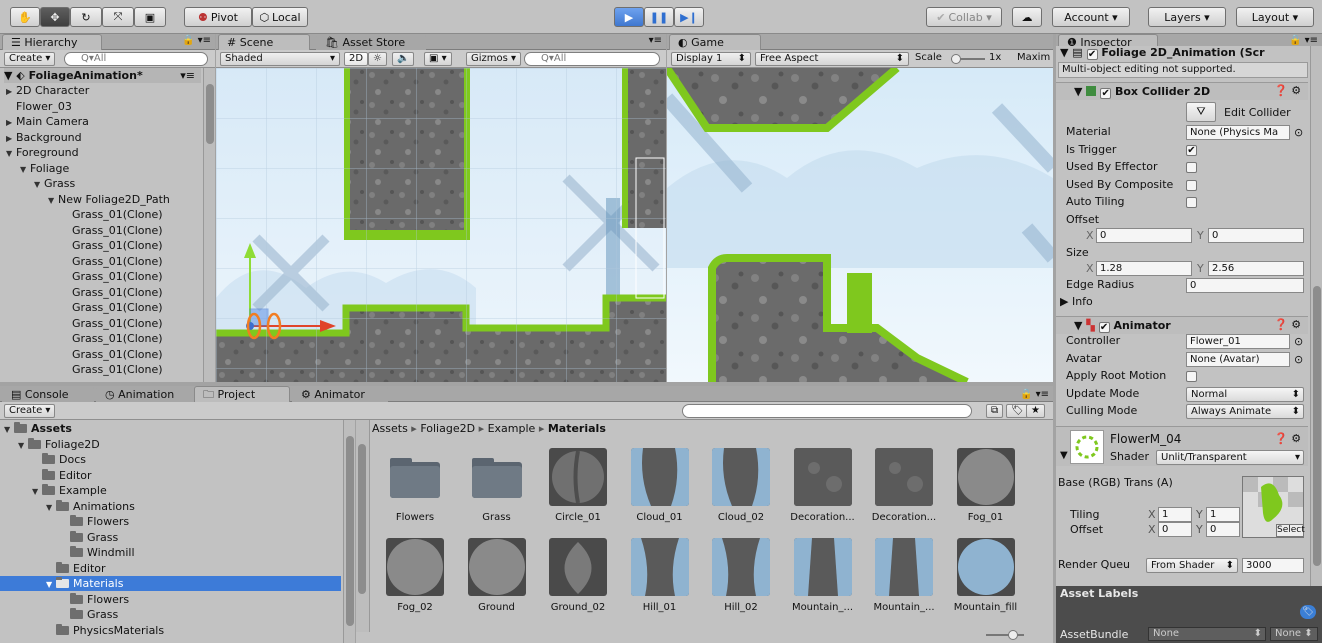 The height and width of the screenshot is (643, 1322). What do you see at coordinates (170, 506) in the screenshot?
I see `project-tree-item: ▼ Animations` at bounding box center [170, 506].